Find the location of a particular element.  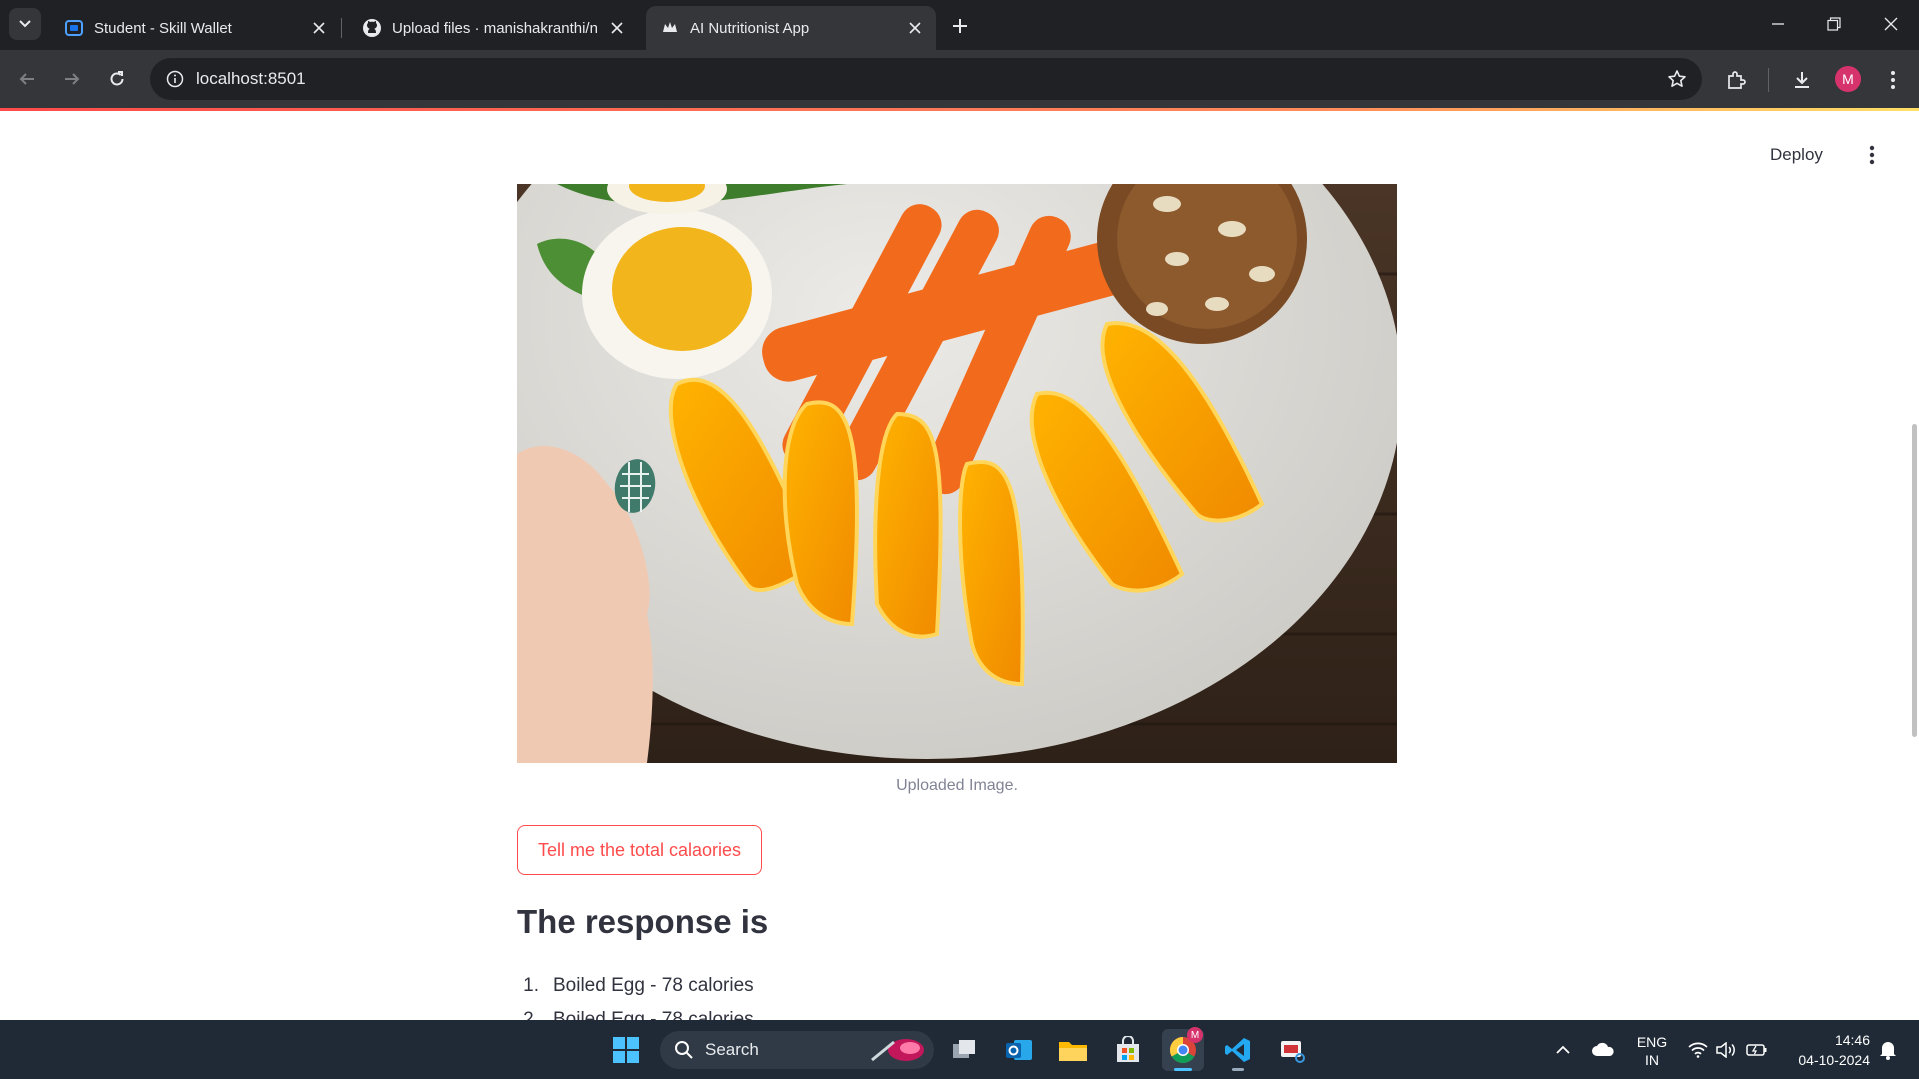

chrome-profile-badge: M is located at coordinates (1195, 1035).